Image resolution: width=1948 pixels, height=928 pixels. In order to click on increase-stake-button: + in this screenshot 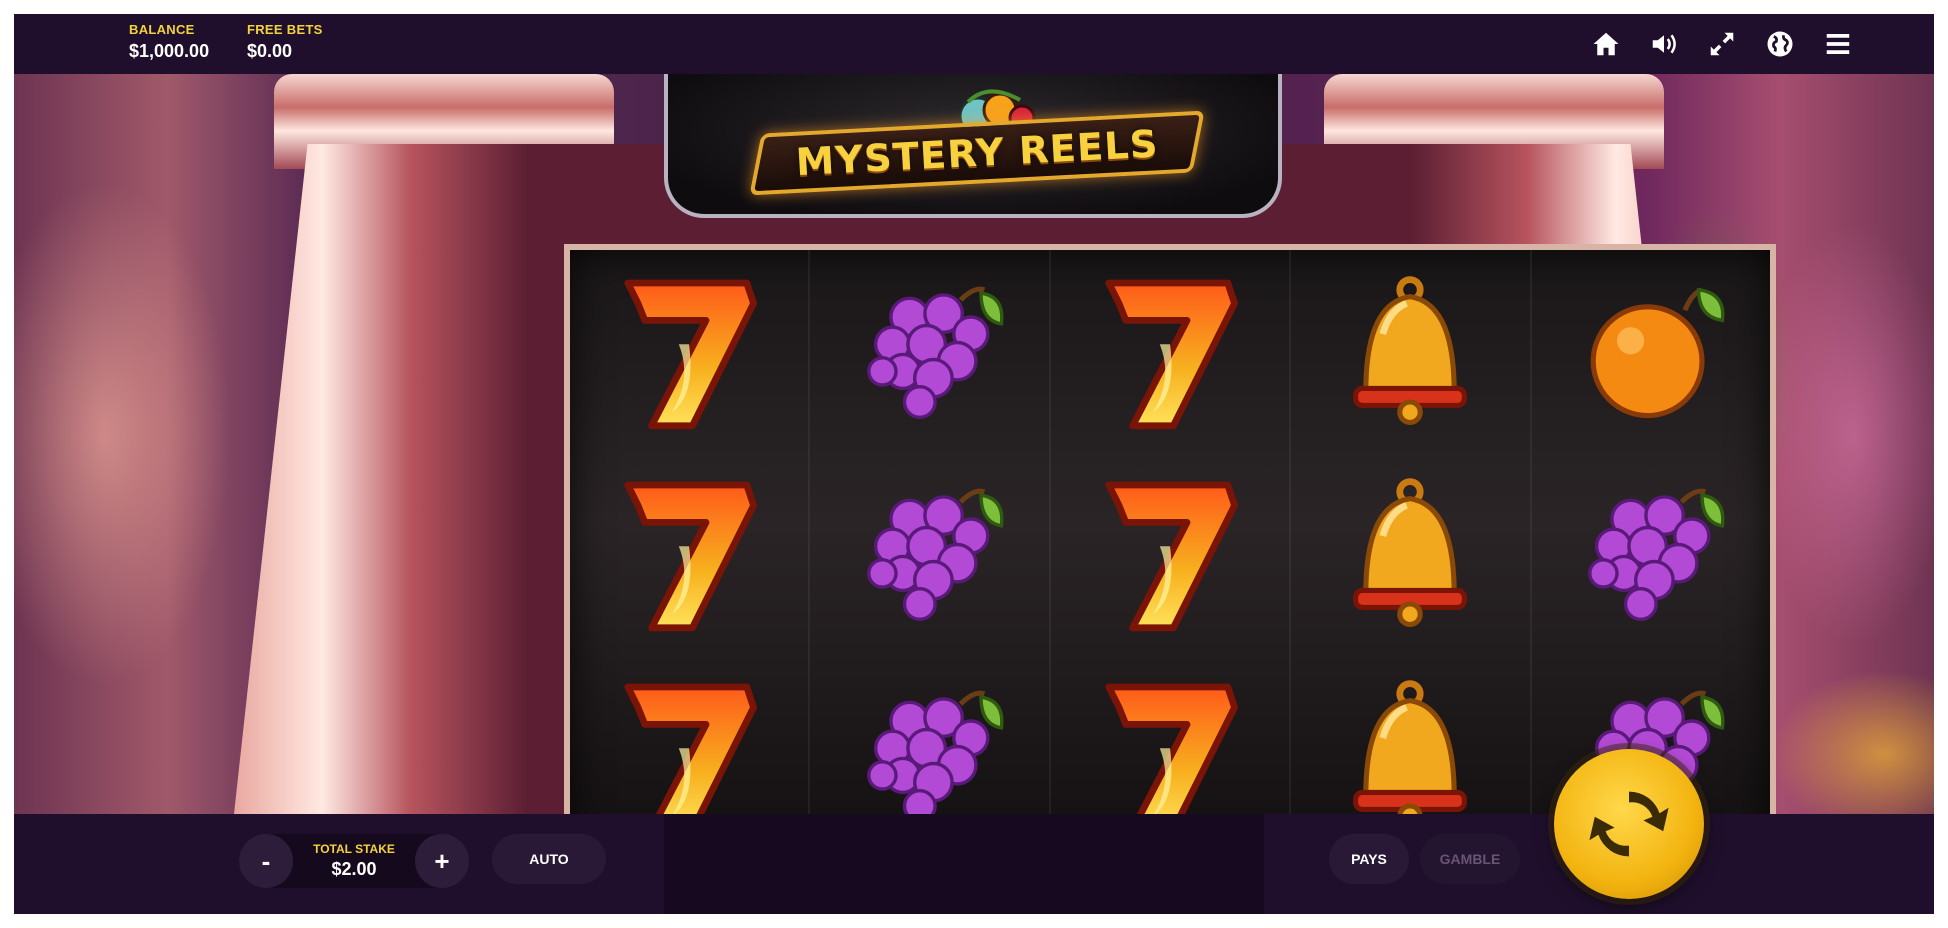, I will do `click(442, 861)`.